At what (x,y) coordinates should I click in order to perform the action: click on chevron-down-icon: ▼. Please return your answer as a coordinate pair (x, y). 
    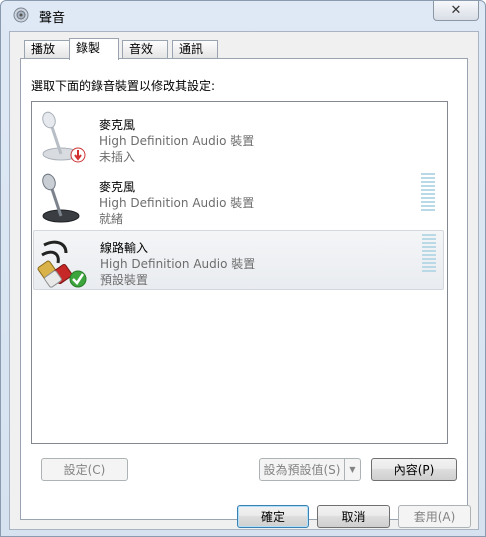
    Looking at the image, I should click on (352, 469).